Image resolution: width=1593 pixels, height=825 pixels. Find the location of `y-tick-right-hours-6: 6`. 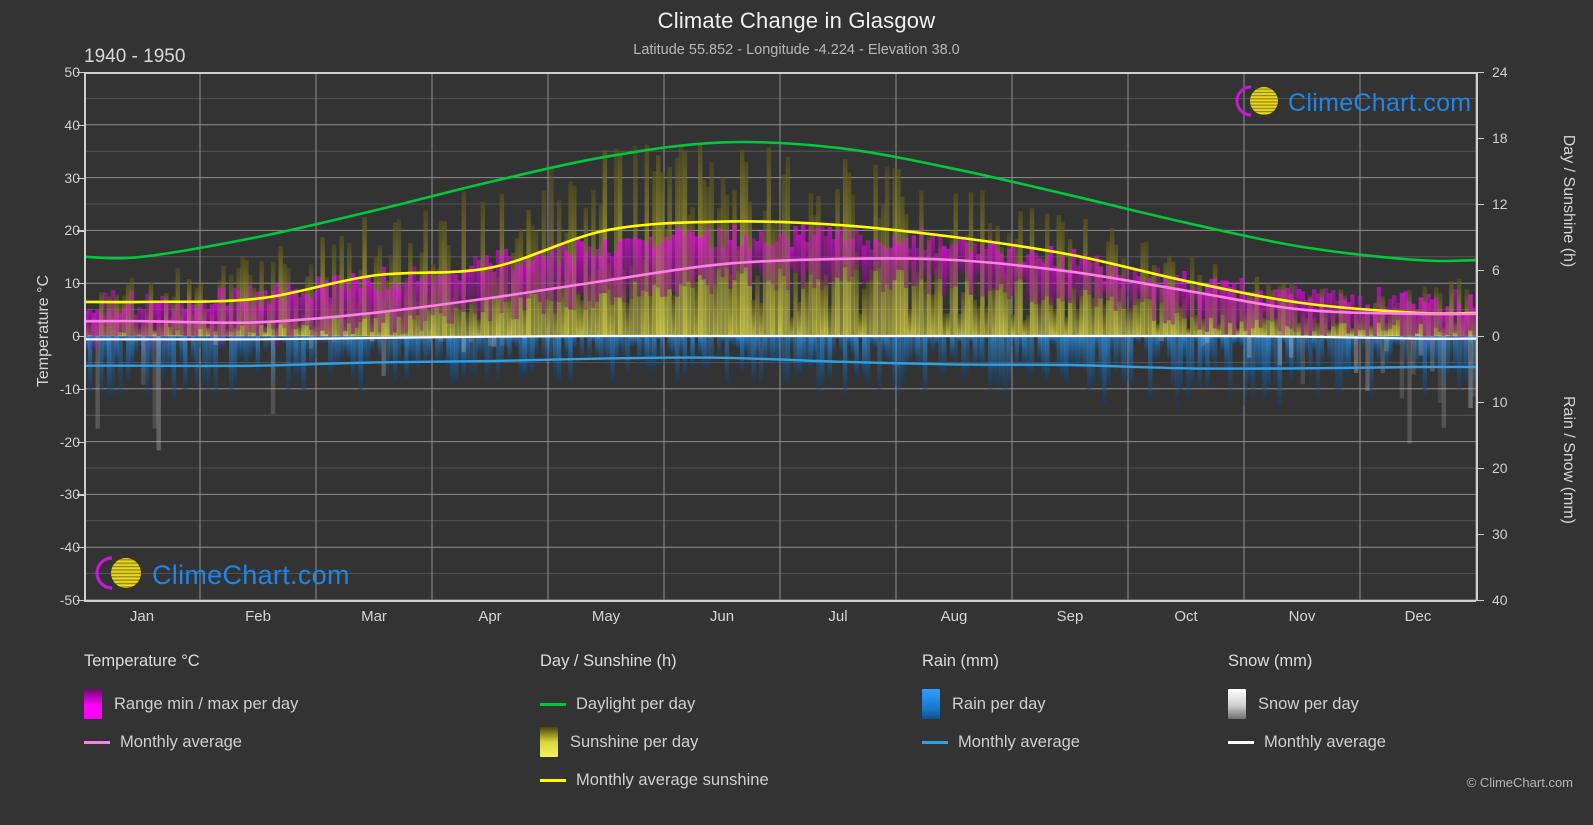

y-tick-right-hours-6: 6 is located at coordinates (1496, 270).